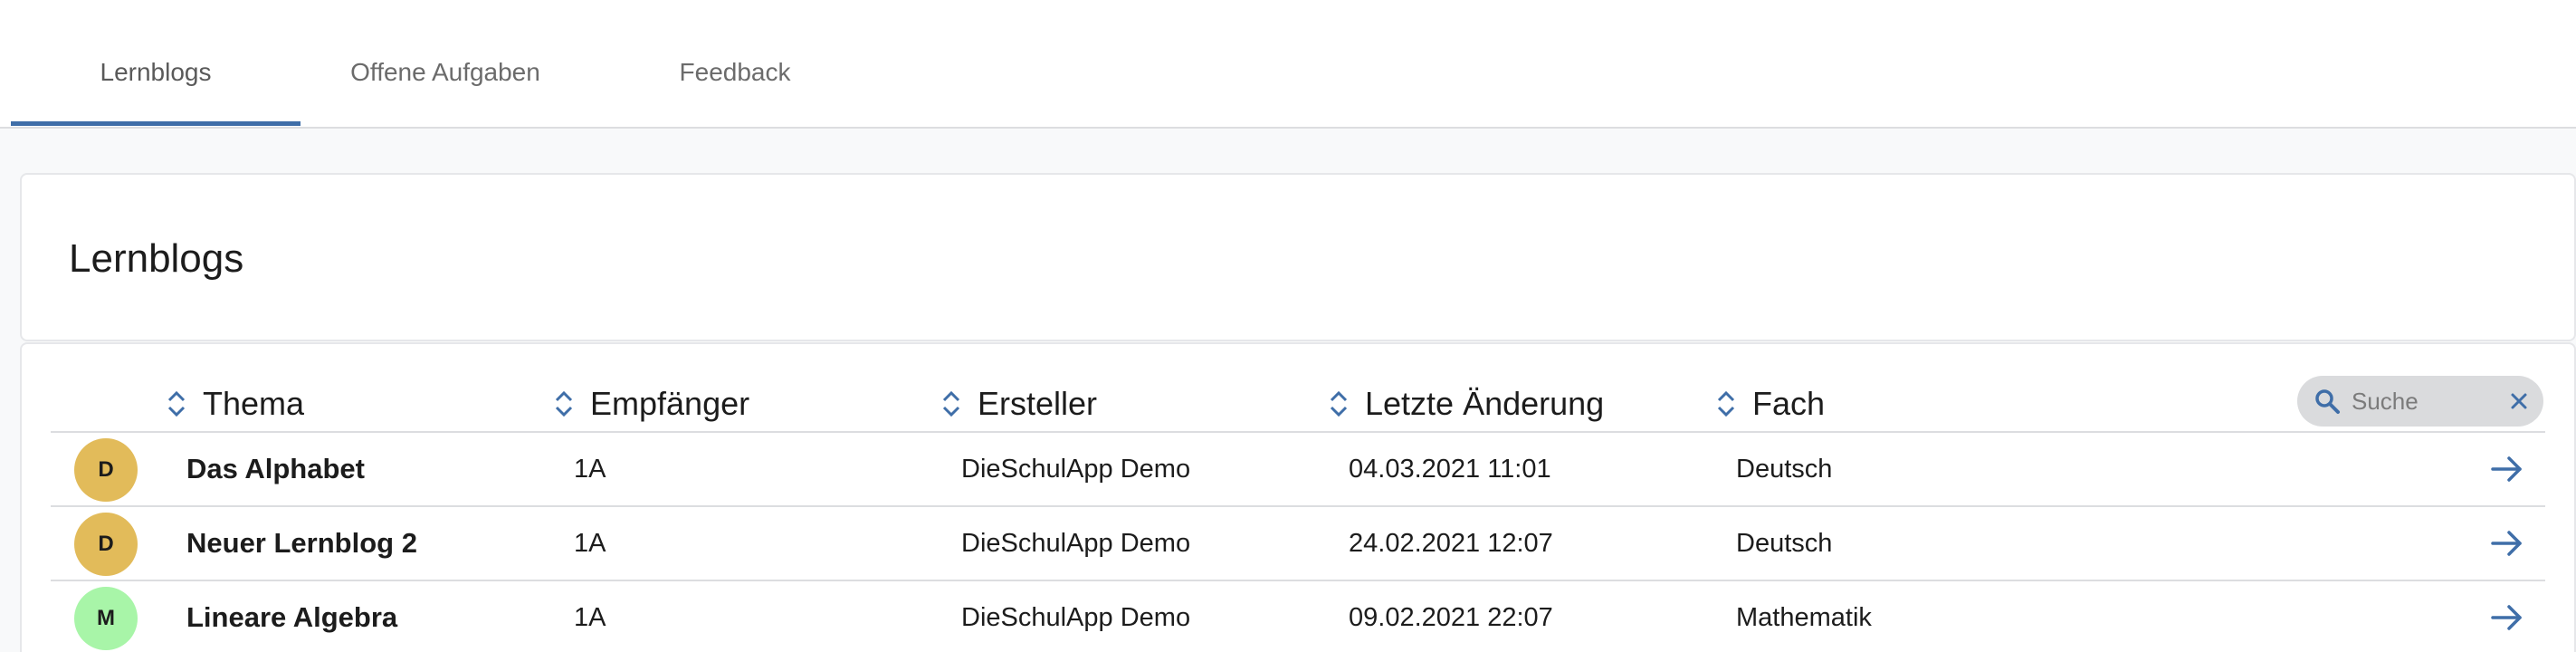 The image size is (2576, 652). Describe the element at coordinates (1804, 617) in the screenshot. I see `cell-fach: Mathematik` at that location.